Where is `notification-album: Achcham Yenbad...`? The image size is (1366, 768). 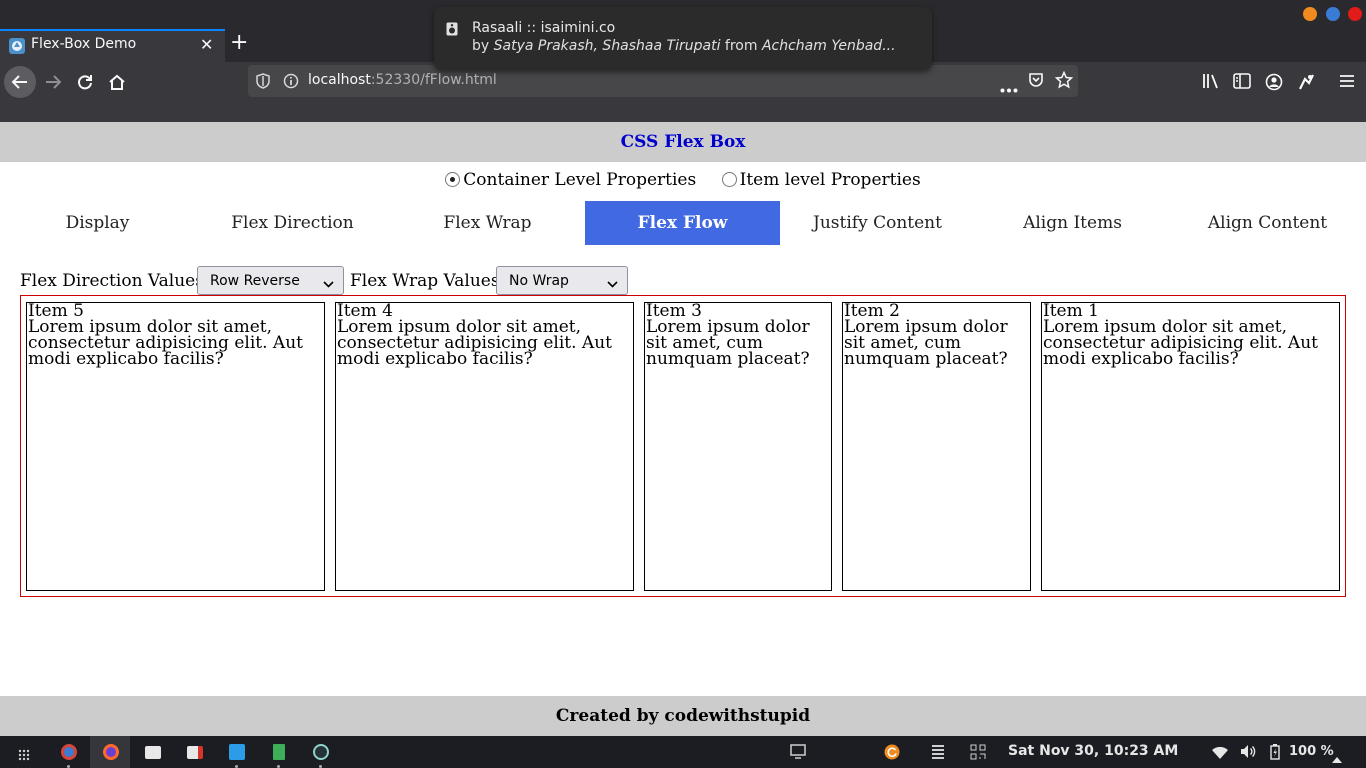
notification-album: Achcham Yenbad... is located at coordinates (828, 46).